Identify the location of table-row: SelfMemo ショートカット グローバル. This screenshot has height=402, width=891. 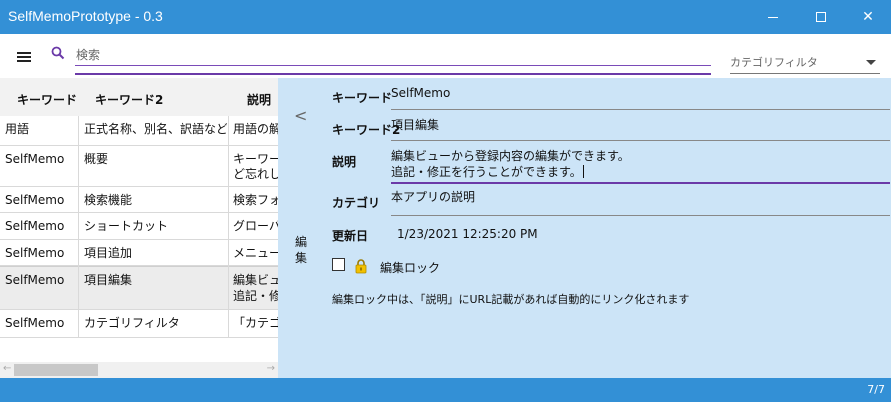
(139, 226).